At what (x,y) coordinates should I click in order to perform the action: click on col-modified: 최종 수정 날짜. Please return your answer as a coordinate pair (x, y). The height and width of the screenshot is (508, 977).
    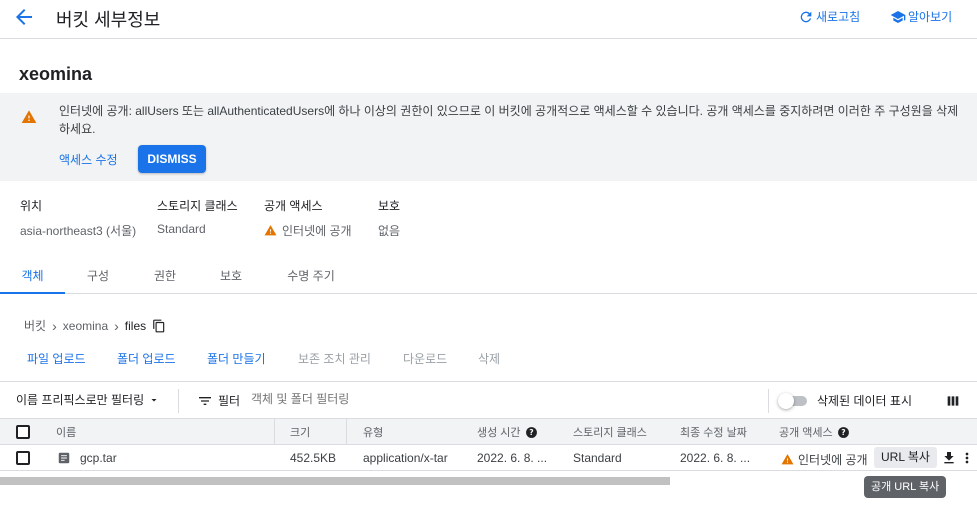
    Looking at the image, I should click on (713, 432).